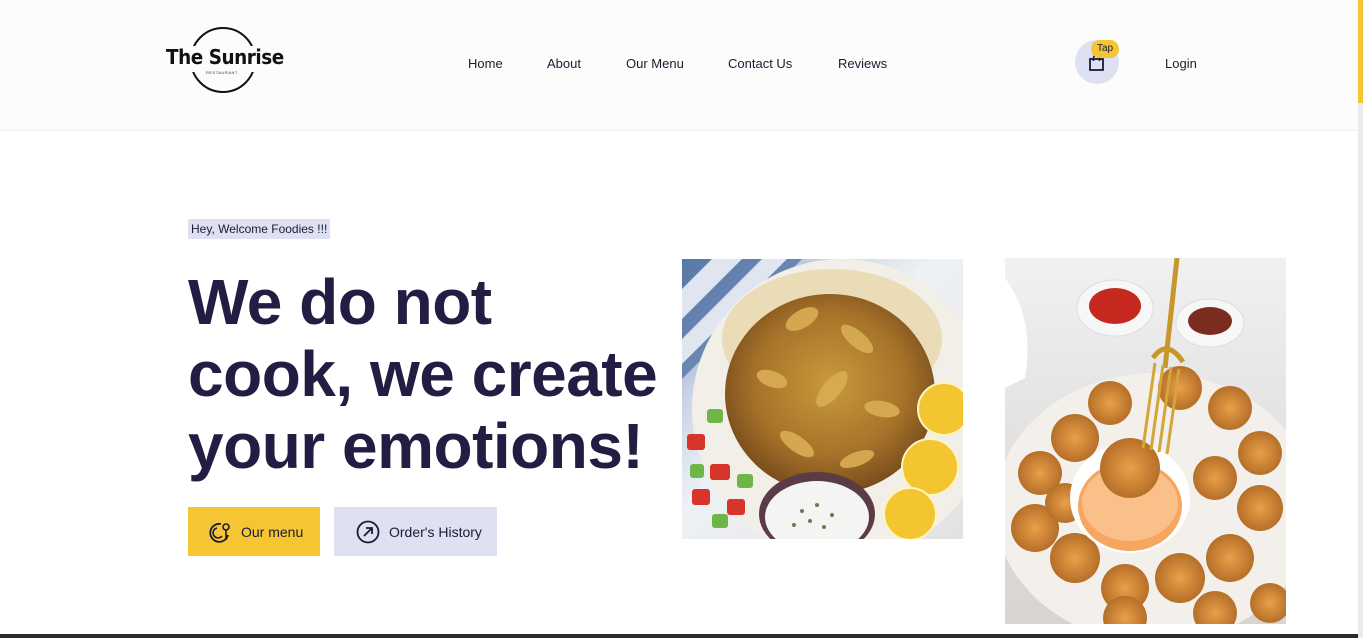 This screenshot has width=1363, height=638. What do you see at coordinates (679, 636) in the screenshot?
I see `bottom-edge` at bounding box center [679, 636].